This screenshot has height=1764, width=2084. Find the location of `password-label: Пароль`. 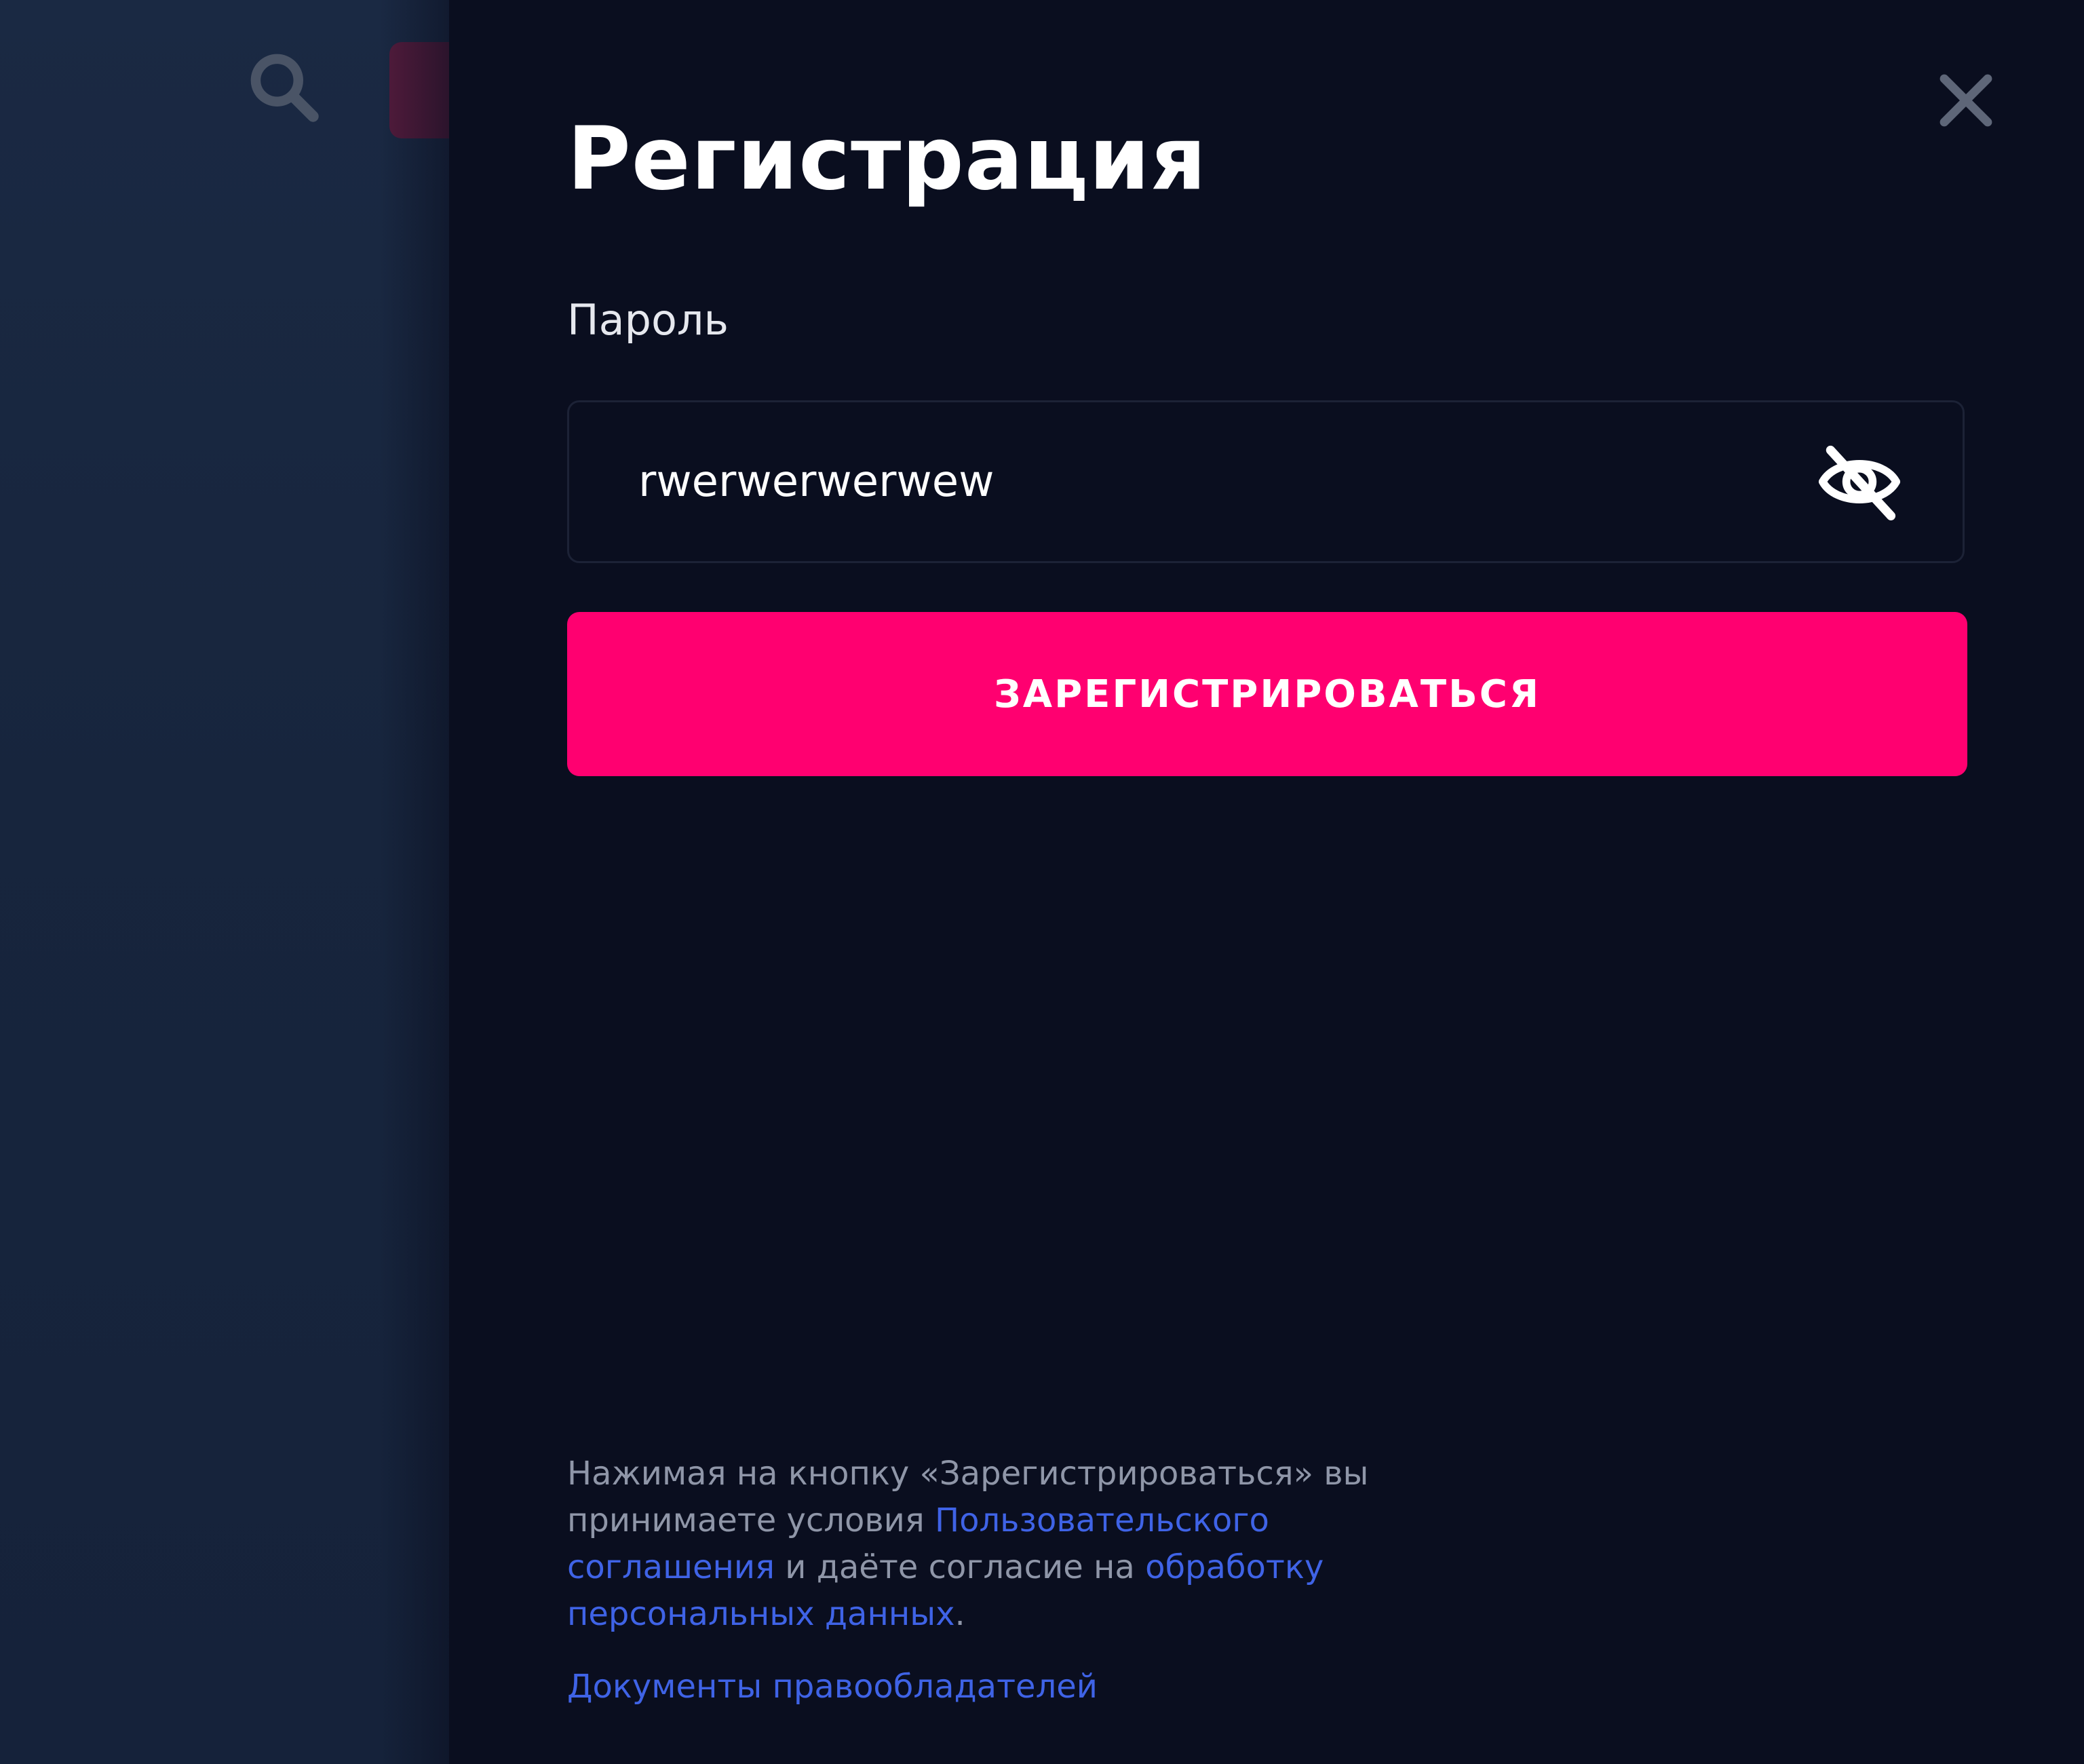

password-label: Пароль is located at coordinates (648, 320).